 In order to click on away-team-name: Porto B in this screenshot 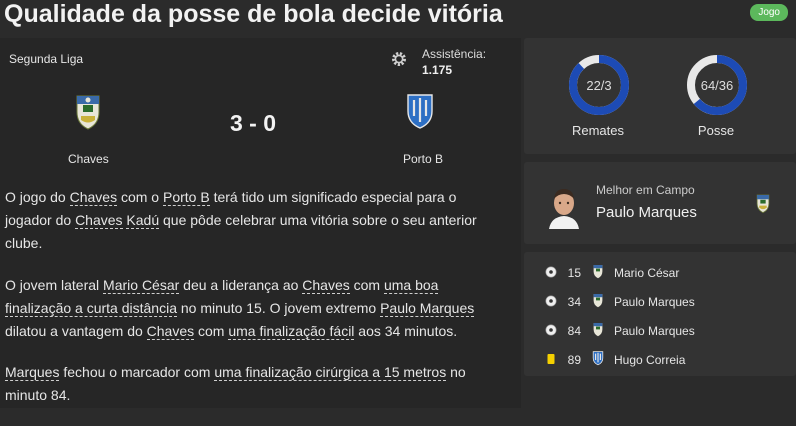, I will do `click(423, 159)`.